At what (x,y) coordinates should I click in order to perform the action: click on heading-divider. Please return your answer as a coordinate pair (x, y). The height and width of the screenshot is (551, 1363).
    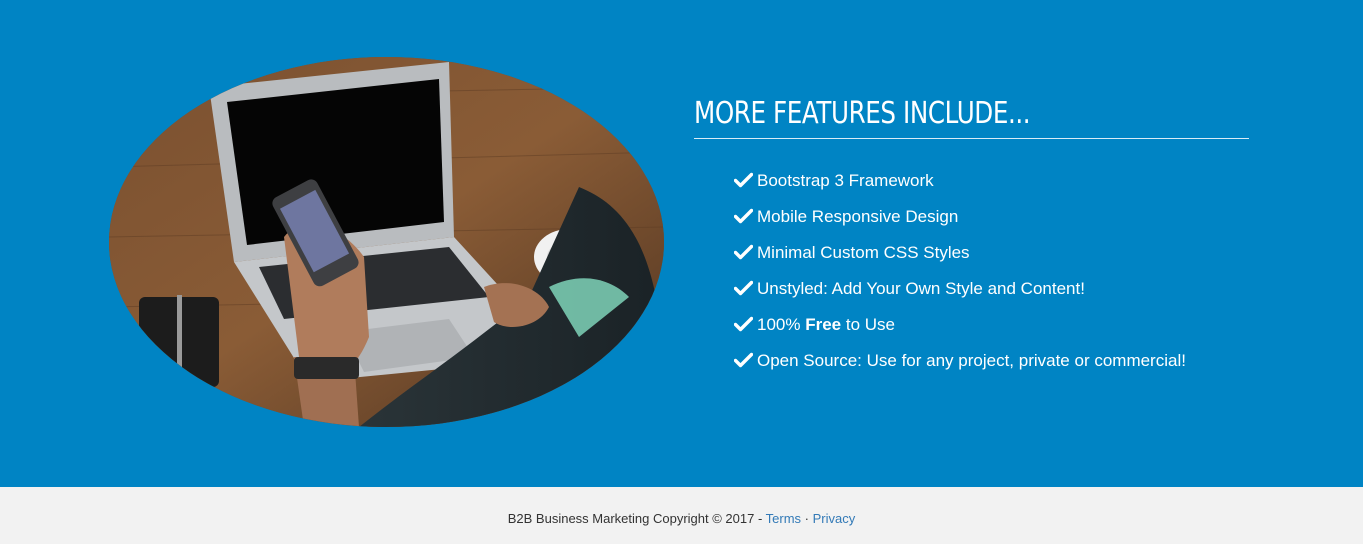
    Looking at the image, I should click on (971, 138).